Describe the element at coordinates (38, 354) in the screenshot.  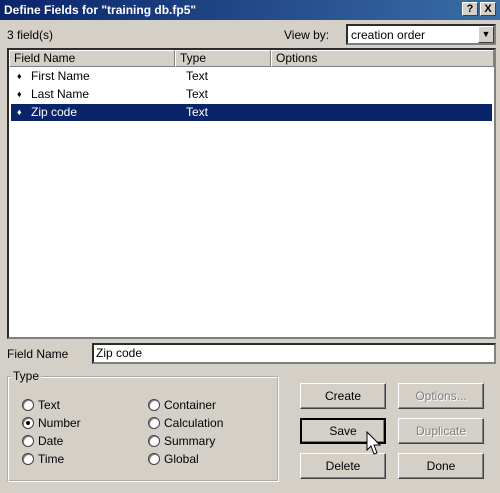
I see `field-name-label: Field Name` at that location.